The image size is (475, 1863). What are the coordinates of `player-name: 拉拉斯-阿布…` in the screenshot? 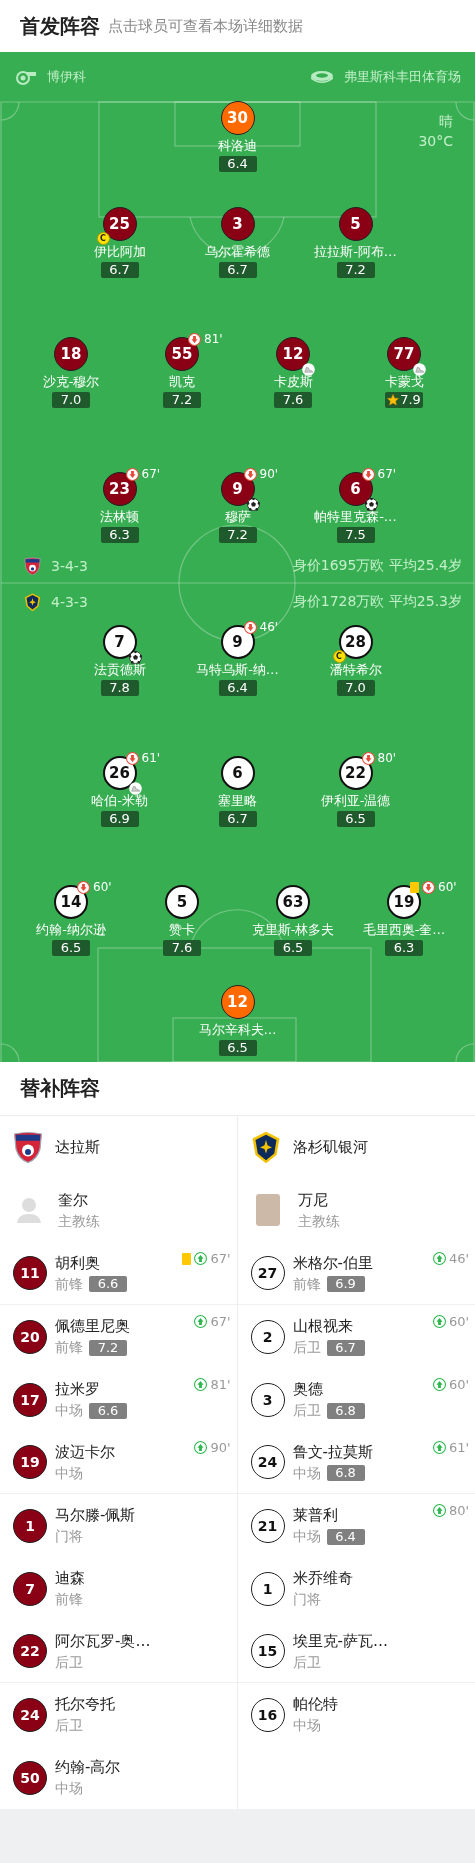 It's located at (355, 252).